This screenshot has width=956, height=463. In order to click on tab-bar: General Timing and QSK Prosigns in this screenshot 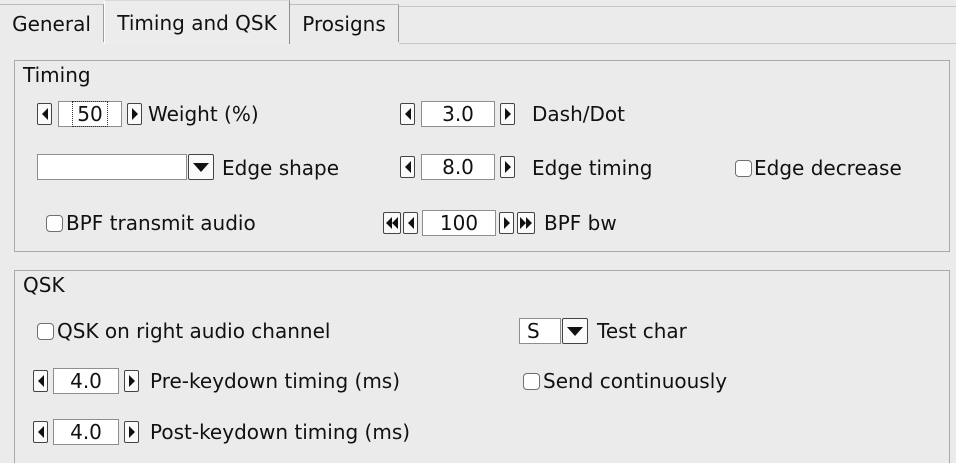, I will do `click(478, 22)`.